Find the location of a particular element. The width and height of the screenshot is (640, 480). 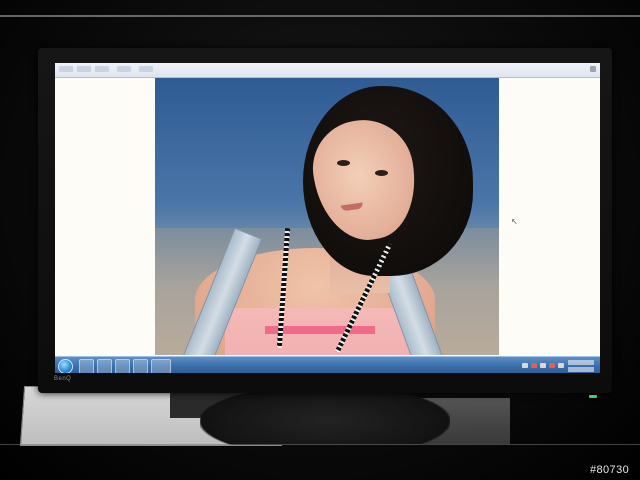

system-tray is located at coordinates (558, 365).